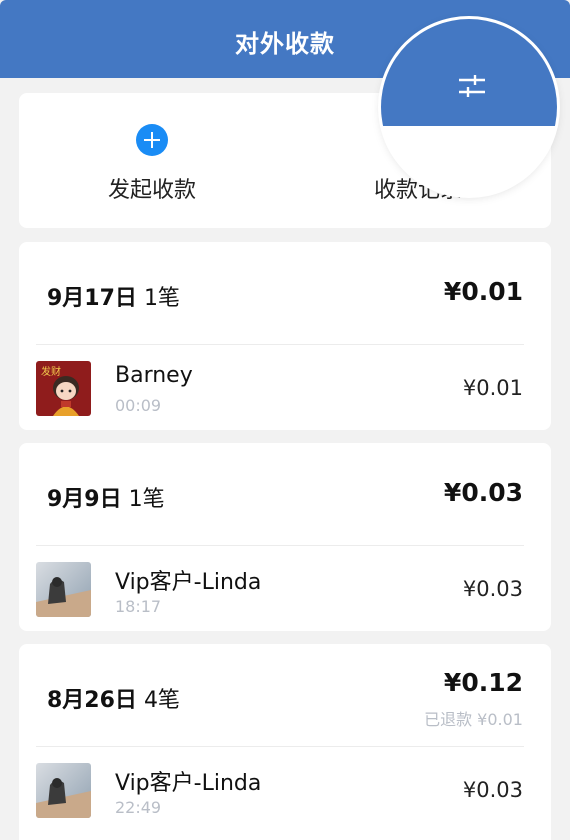  What do you see at coordinates (138, 405) in the screenshot?
I see `transaction-time: 00:09` at bounding box center [138, 405].